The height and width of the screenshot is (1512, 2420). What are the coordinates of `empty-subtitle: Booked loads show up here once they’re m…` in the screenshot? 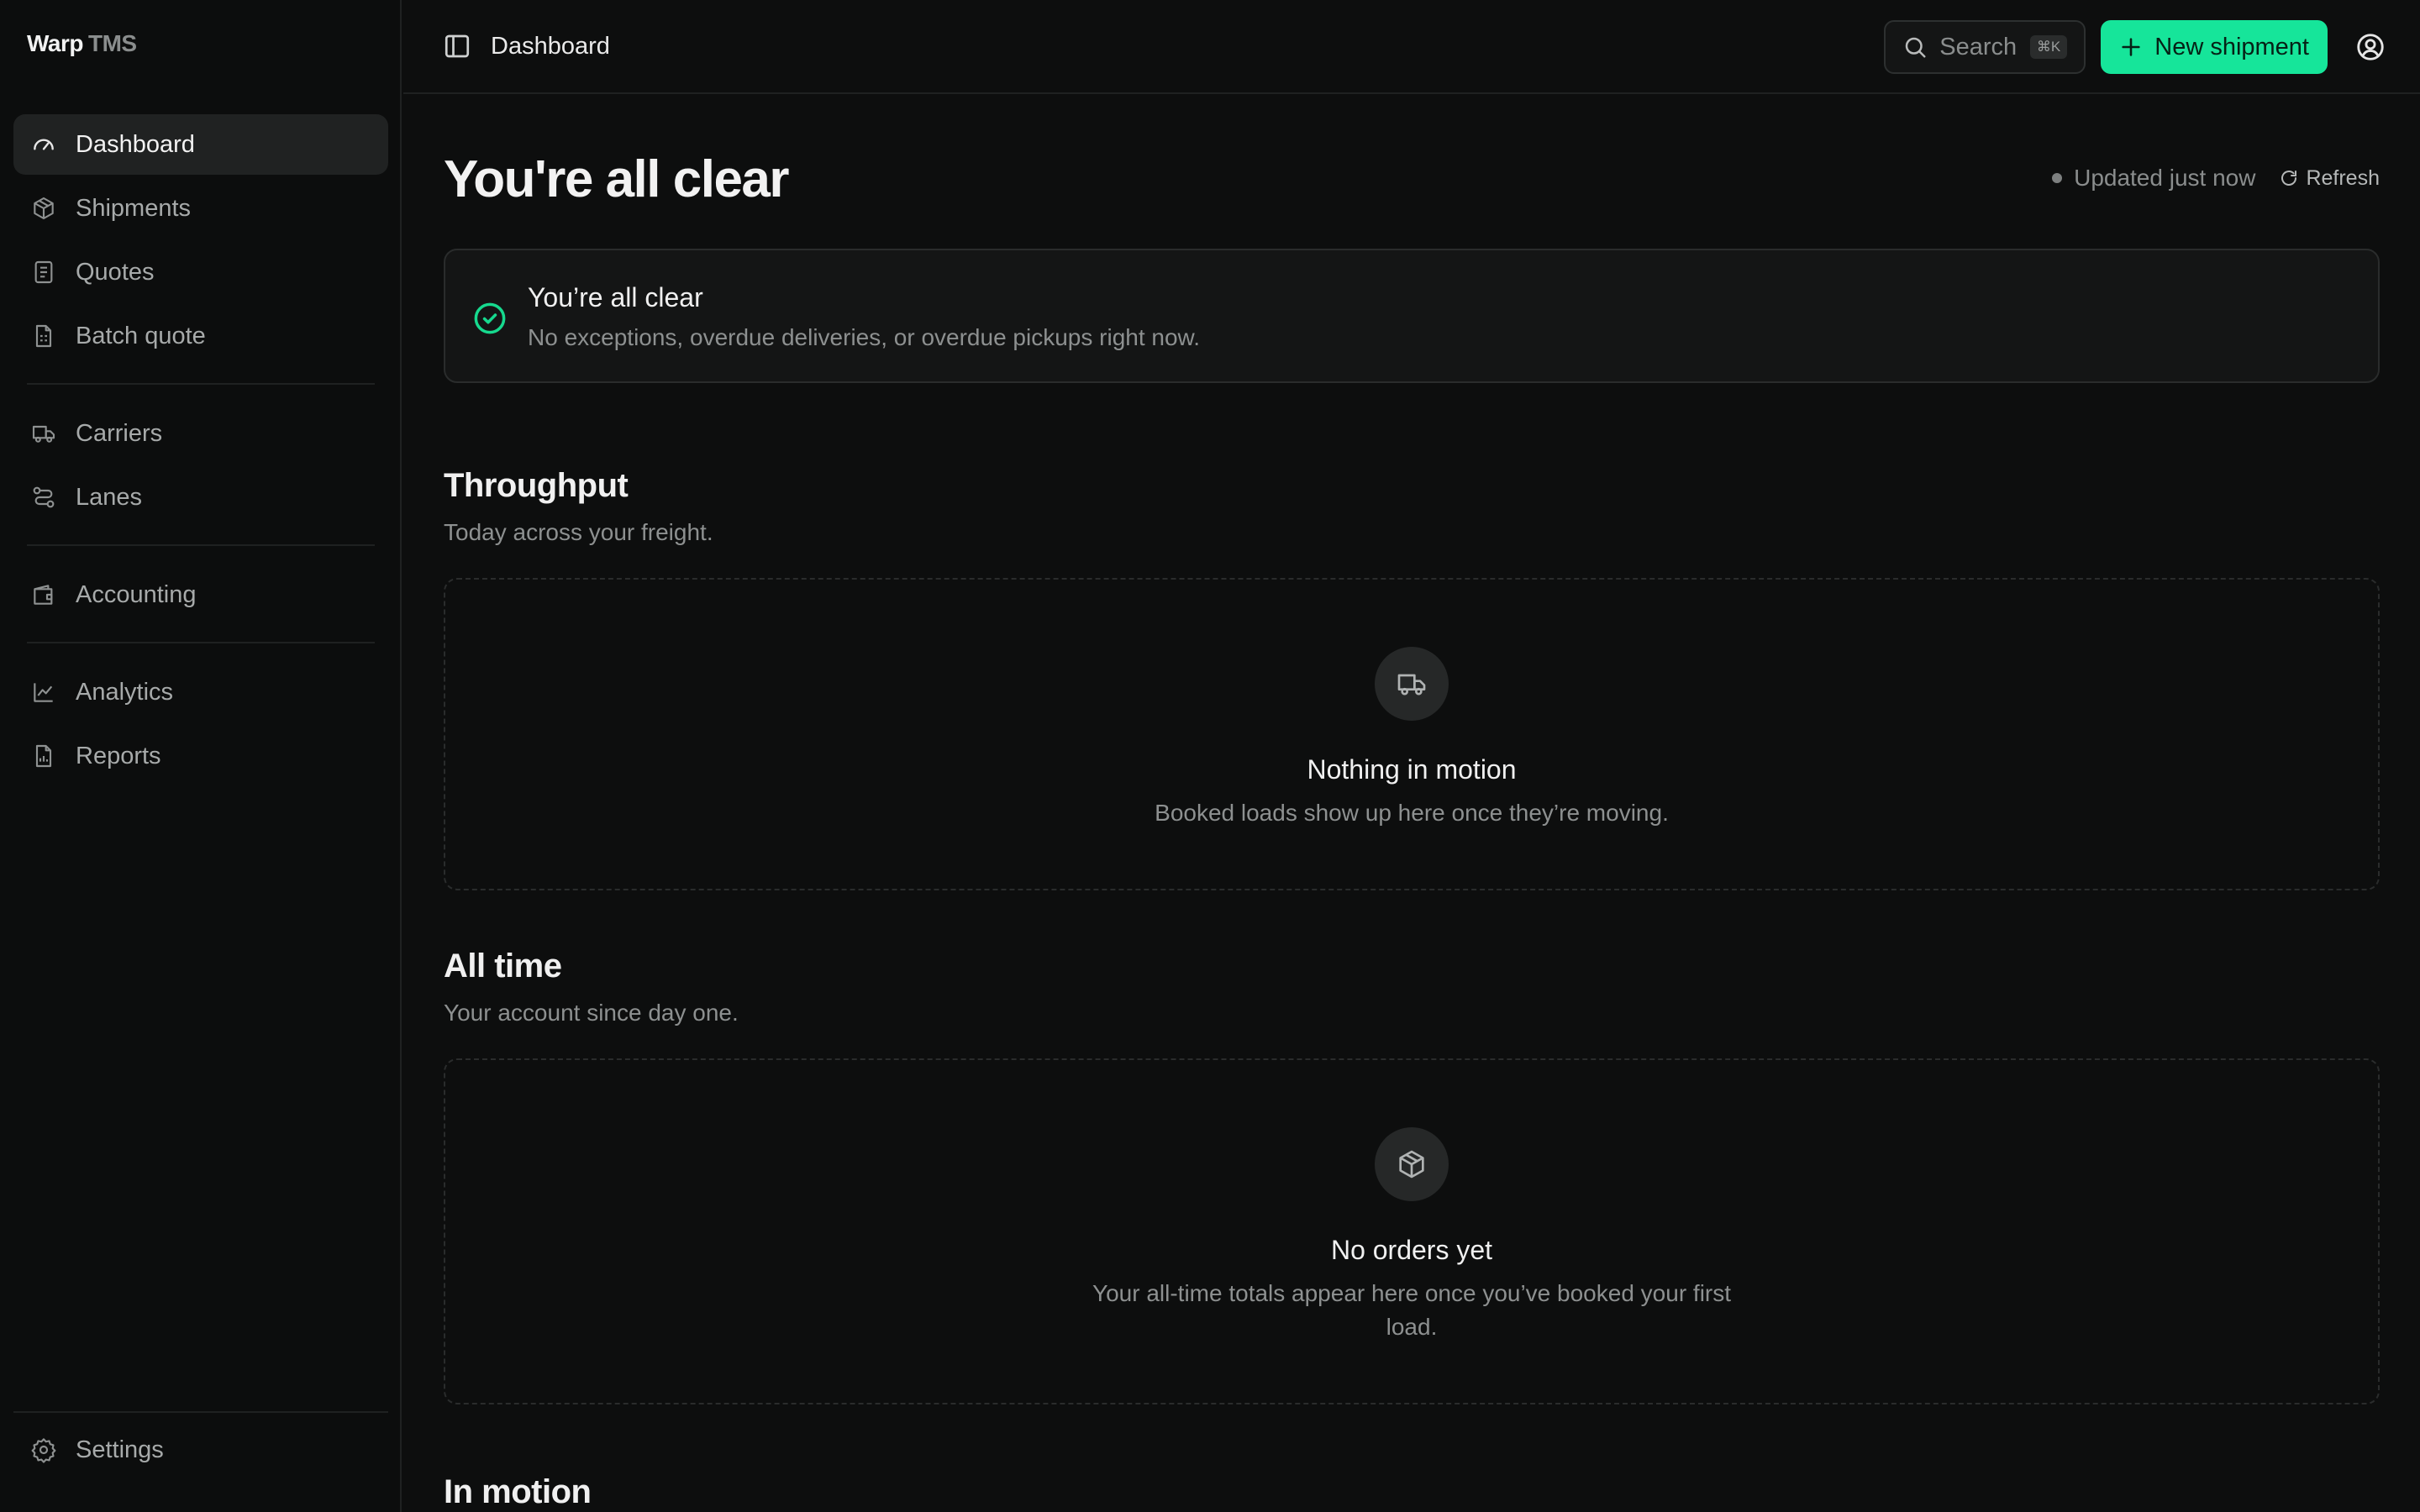 It's located at (1412, 813).